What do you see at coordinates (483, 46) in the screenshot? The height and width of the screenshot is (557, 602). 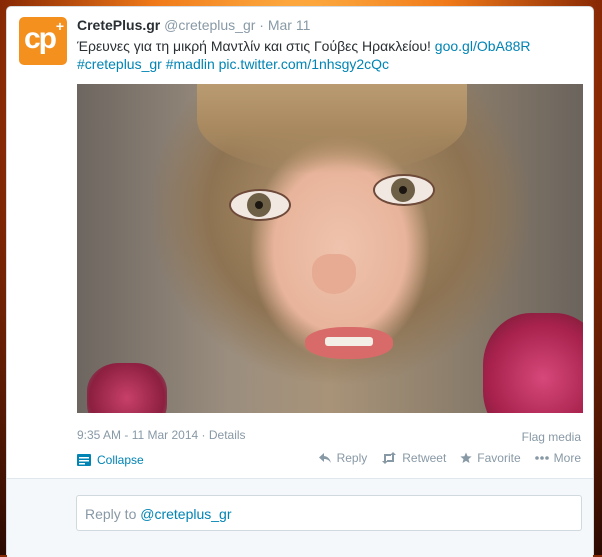 I see `short-link: goo.gl/ObA88R` at bounding box center [483, 46].